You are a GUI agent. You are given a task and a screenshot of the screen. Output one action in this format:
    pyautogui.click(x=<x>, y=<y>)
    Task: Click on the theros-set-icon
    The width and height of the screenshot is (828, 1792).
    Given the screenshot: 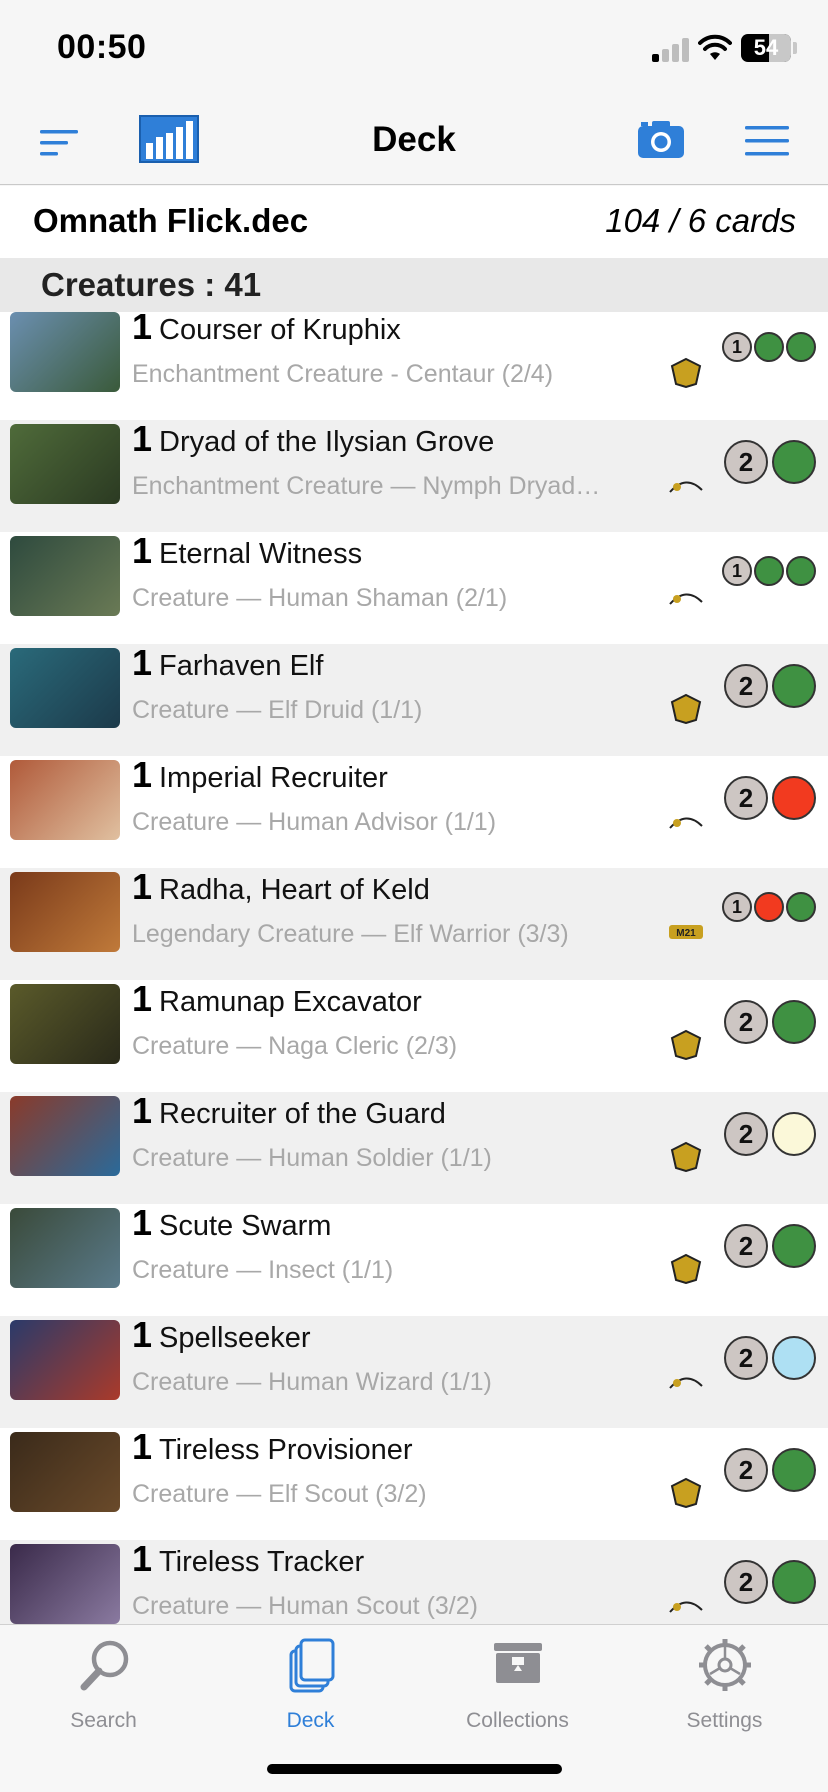 What is the action you would take?
    pyautogui.click(x=686, y=372)
    